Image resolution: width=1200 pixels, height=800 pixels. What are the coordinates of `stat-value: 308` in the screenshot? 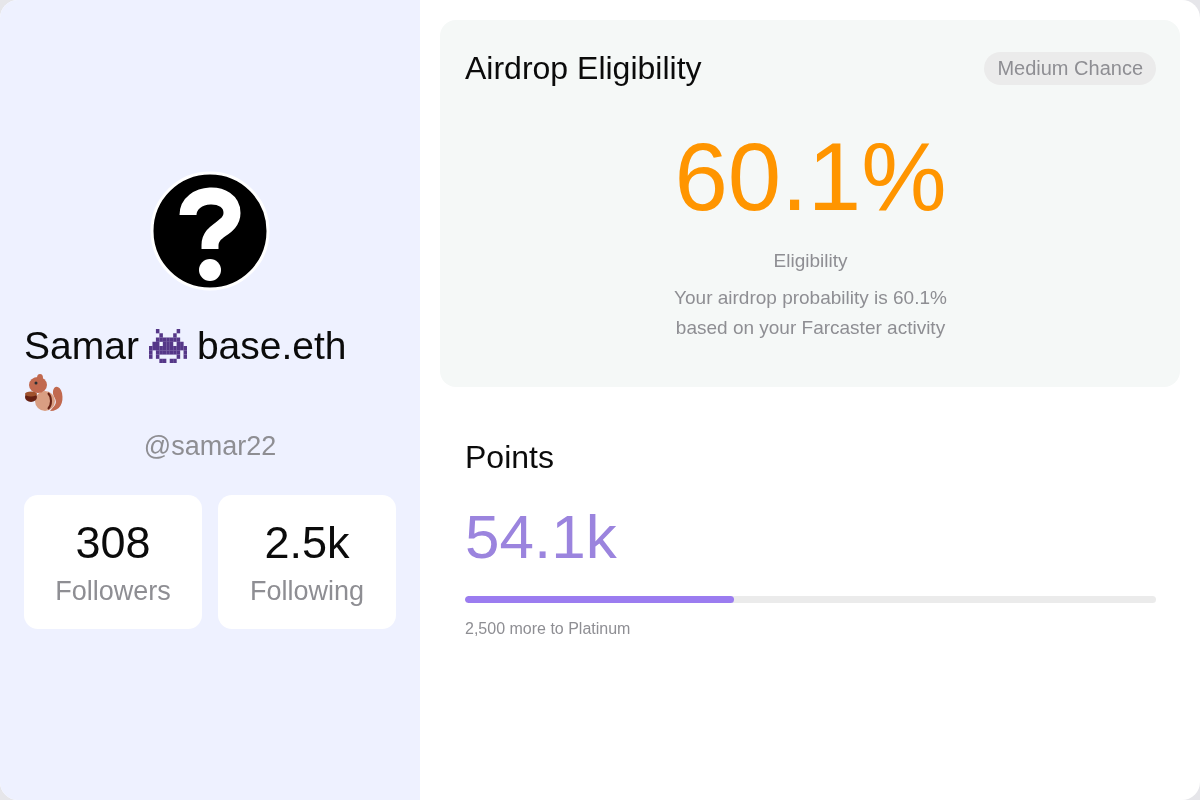 It's located at (113, 543).